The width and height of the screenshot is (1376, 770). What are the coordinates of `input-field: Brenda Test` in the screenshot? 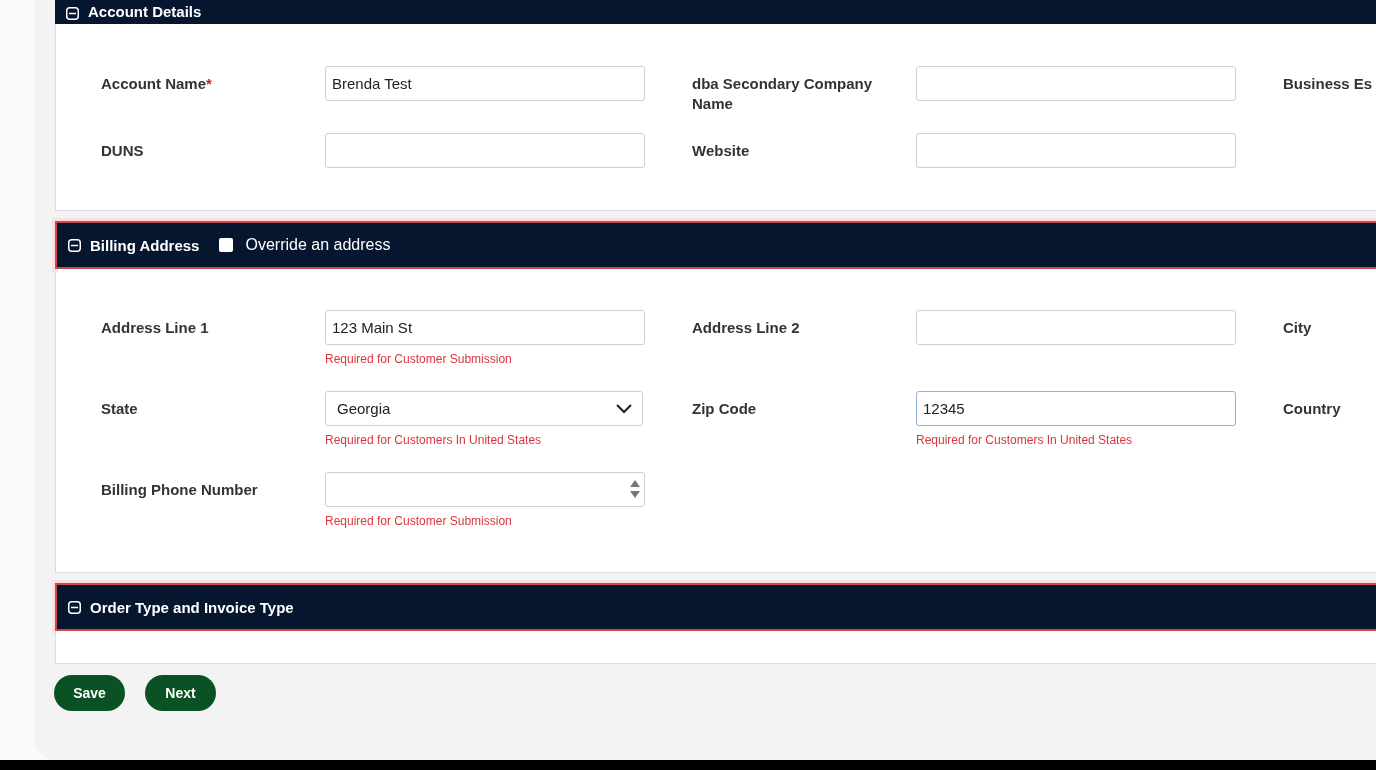 It's located at (485, 83).